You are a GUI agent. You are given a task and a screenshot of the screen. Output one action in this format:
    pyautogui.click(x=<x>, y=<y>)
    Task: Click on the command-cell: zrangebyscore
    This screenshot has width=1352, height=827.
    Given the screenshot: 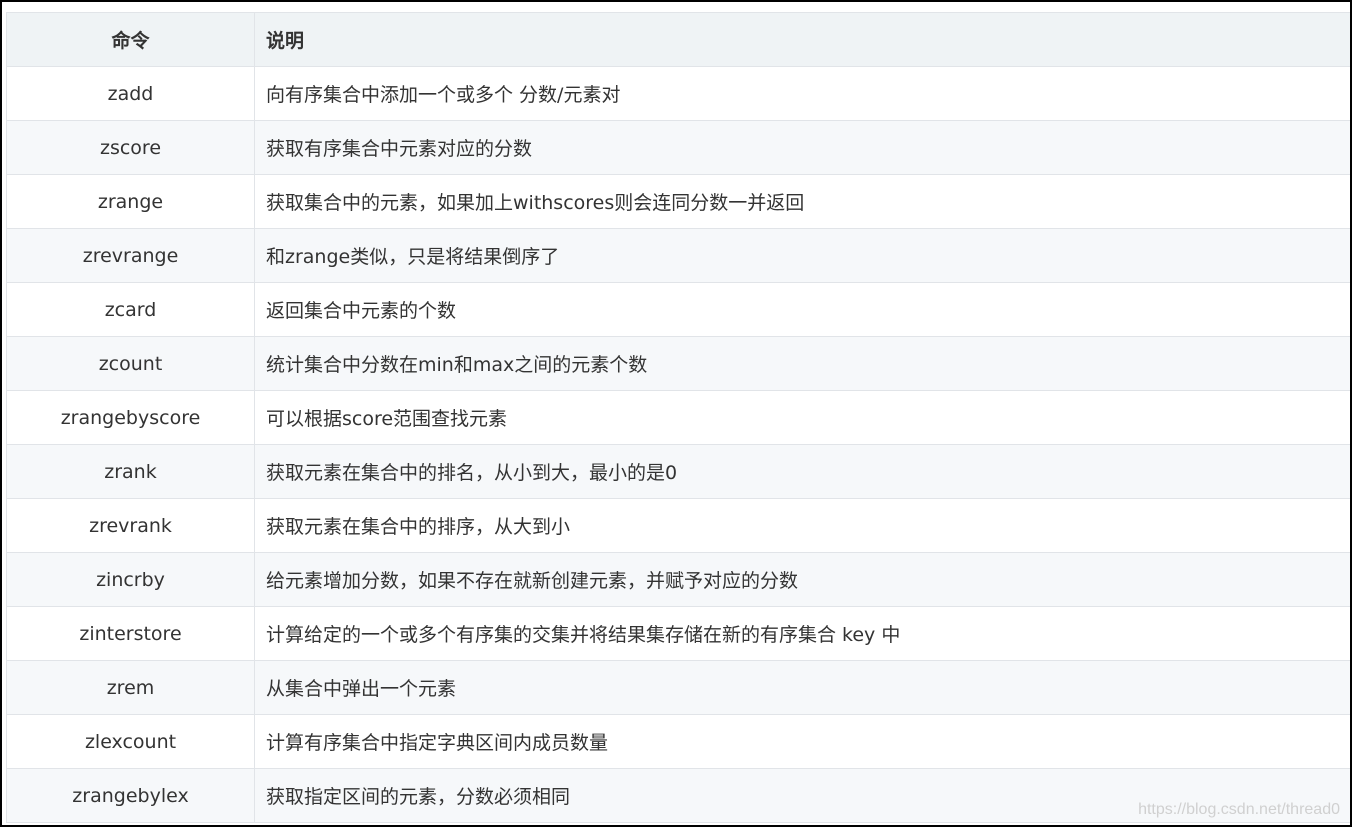 What is the action you would take?
    pyautogui.click(x=130, y=417)
    